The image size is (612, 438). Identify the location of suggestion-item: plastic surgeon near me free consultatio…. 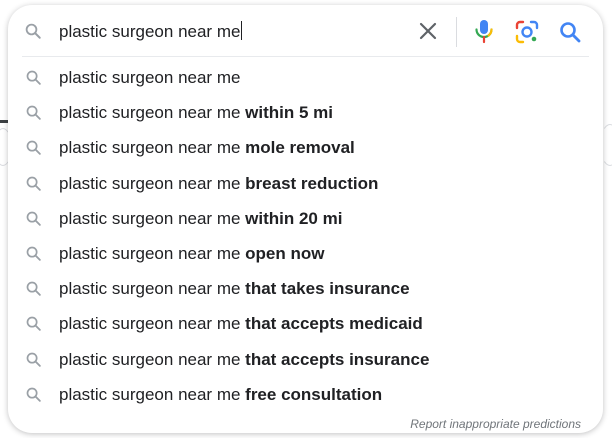
(305, 394).